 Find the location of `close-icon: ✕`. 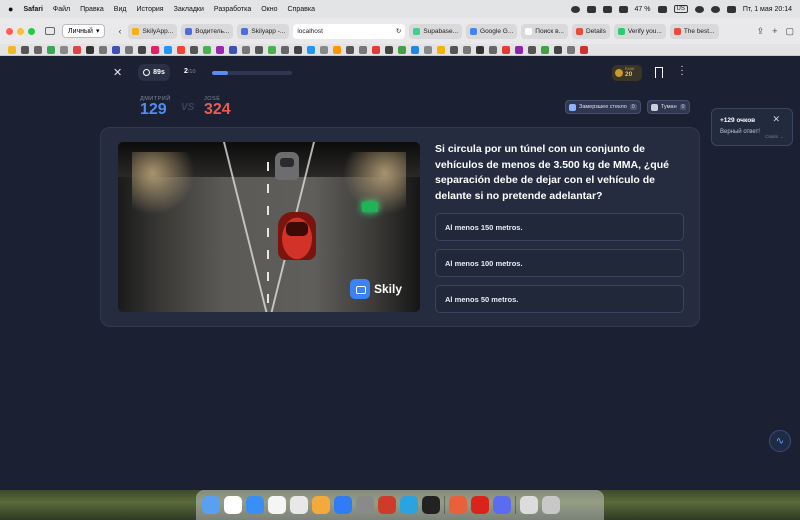

close-icon: ✕ is located at coordinates (117, 72).